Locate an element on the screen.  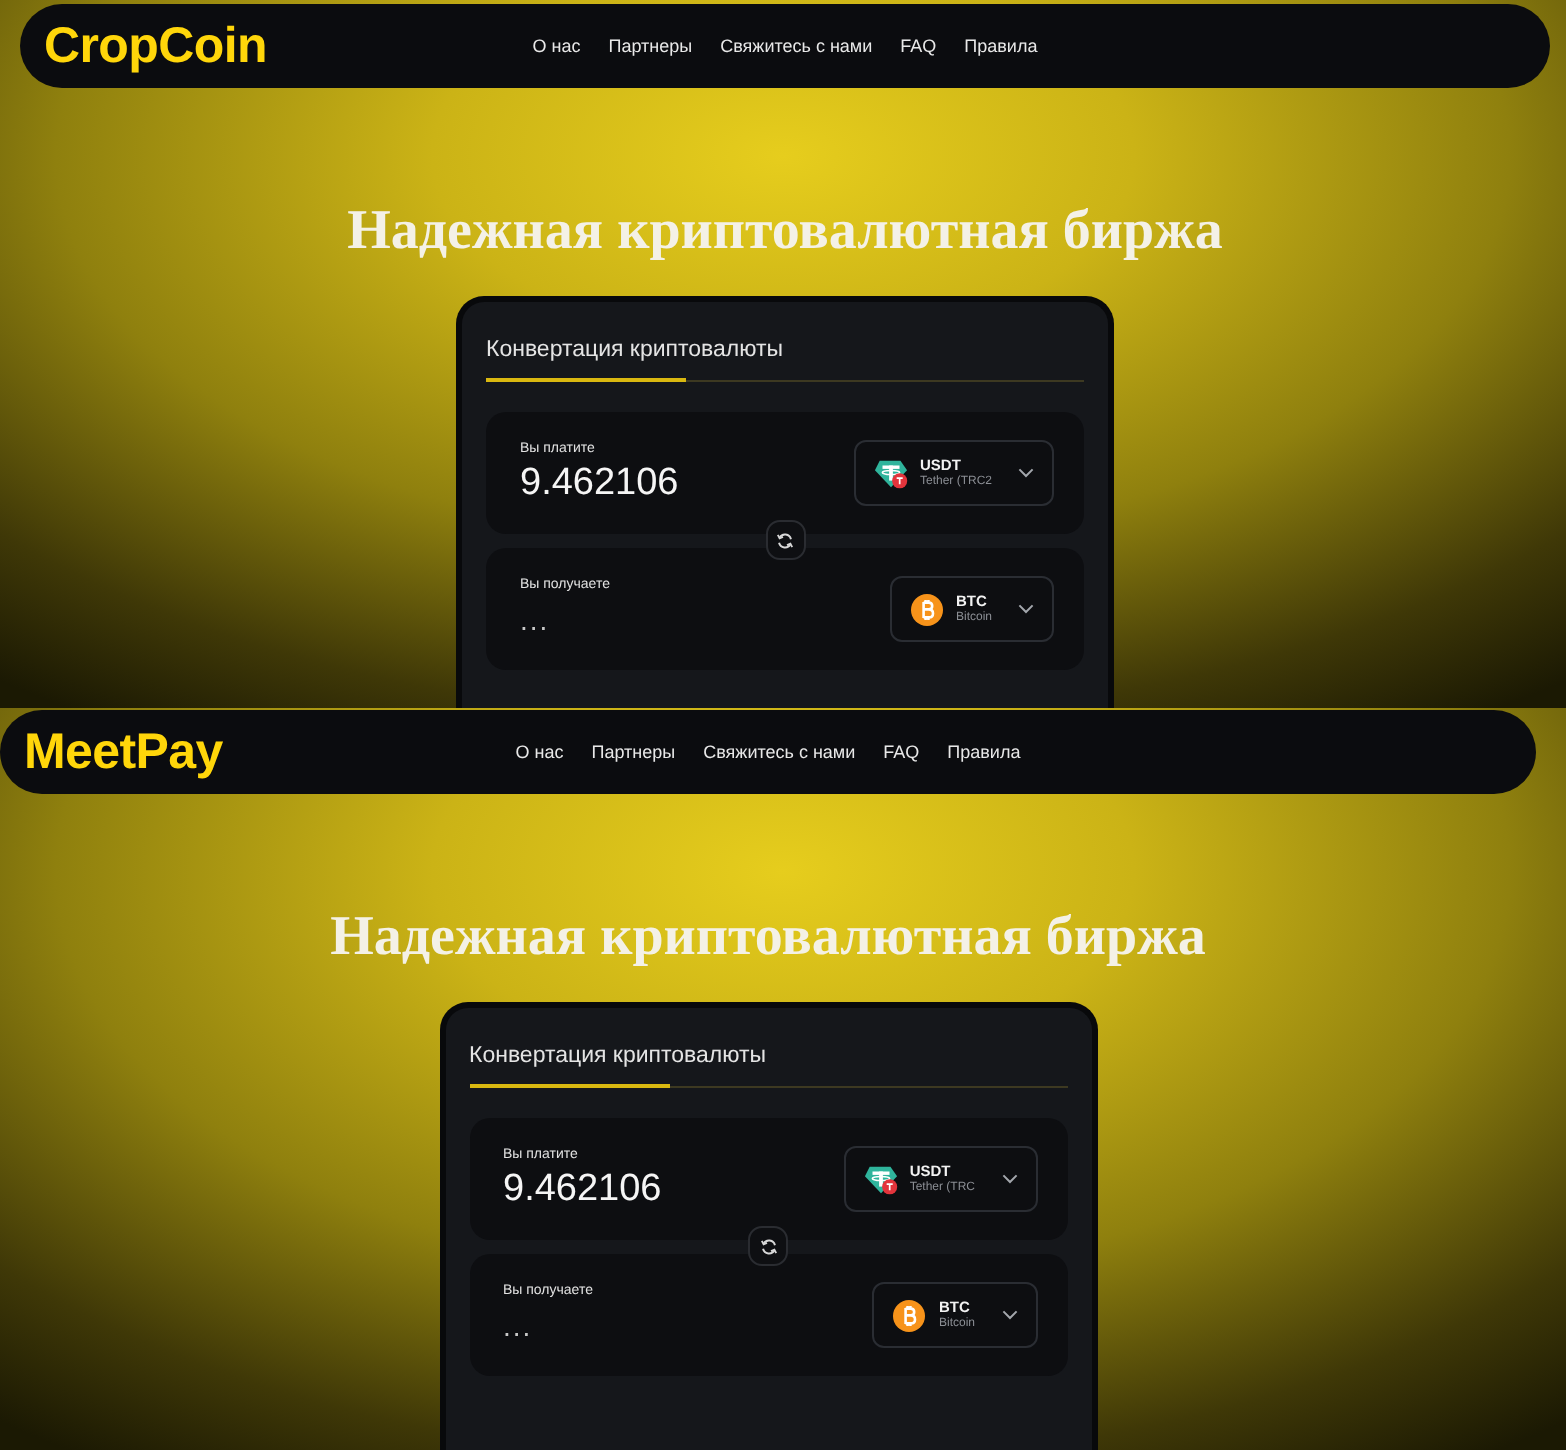
brand-logo: MeetPay is located at coordinates (123, 752).